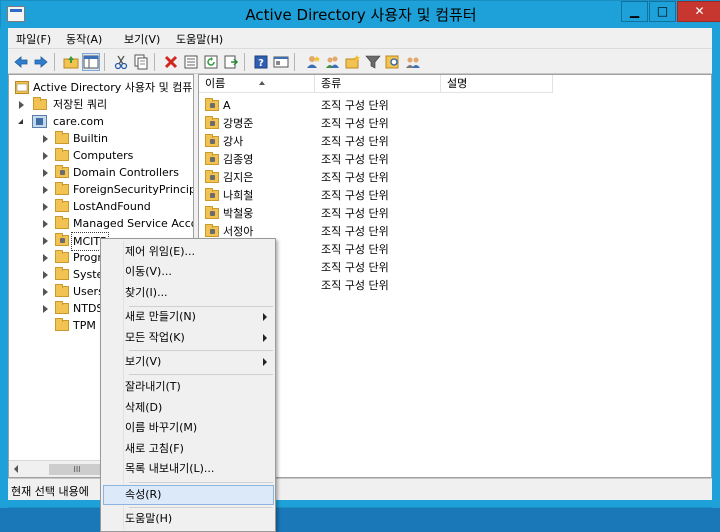  Describe the element at coordinates (143, 494) in the screenshot. I see `menu-item-label: 속성(R)` at that location.